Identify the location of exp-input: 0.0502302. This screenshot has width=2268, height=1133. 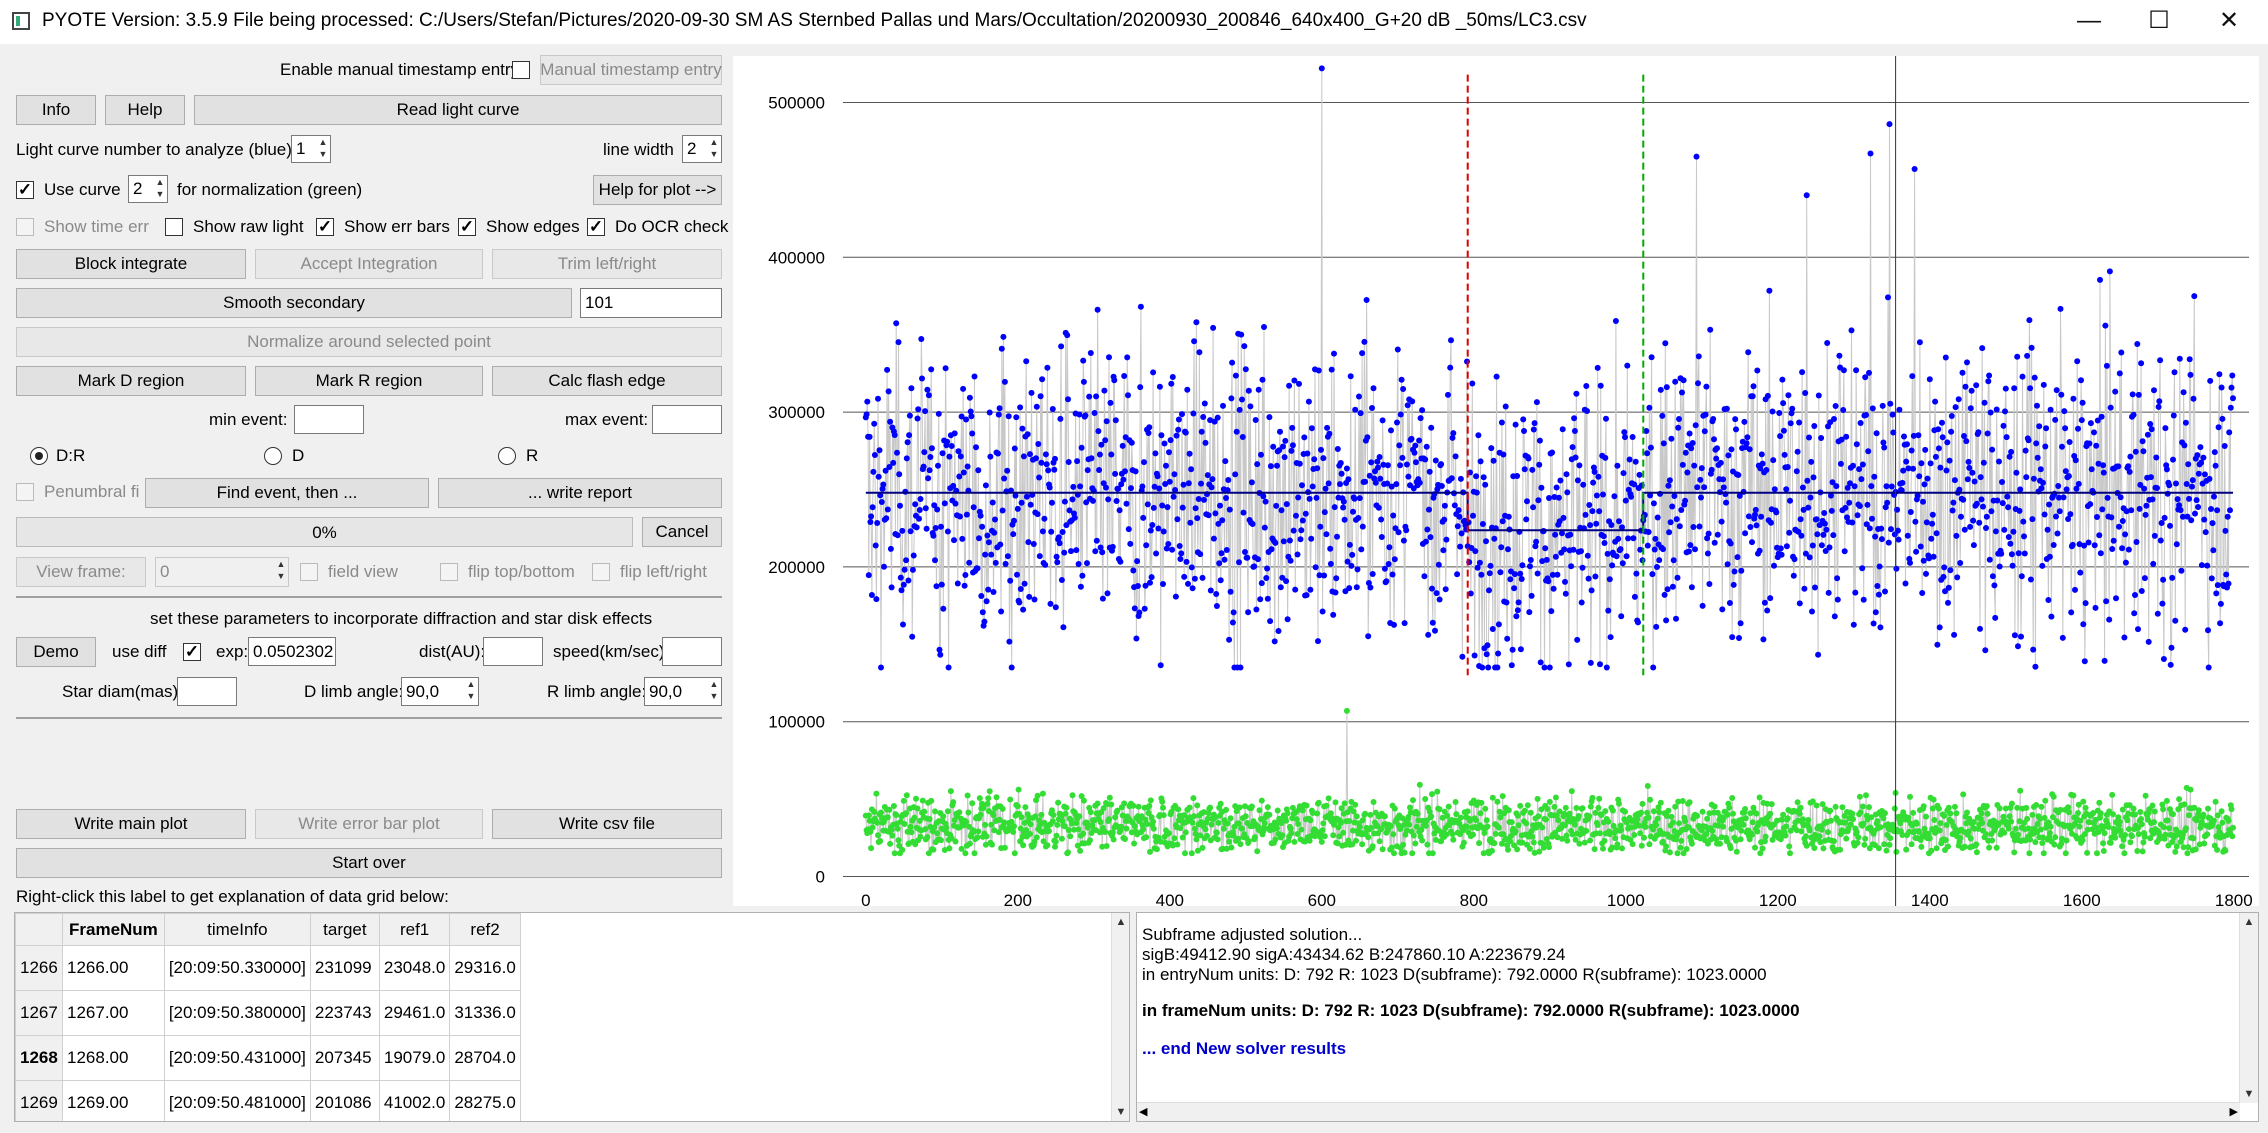
(292, 651).